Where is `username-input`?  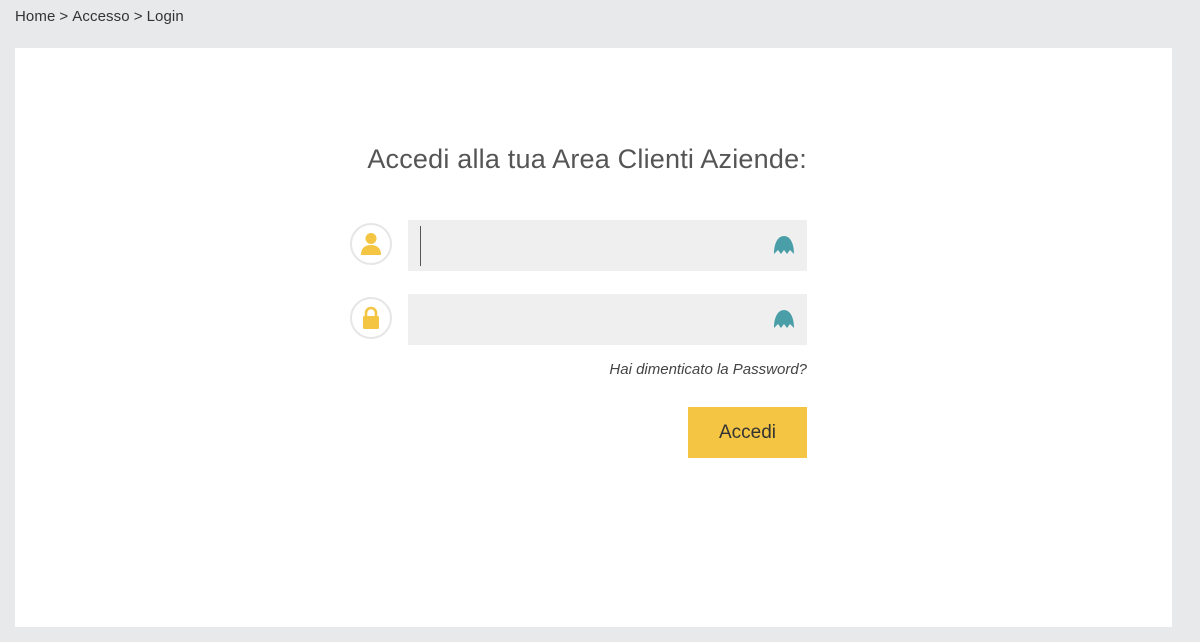 username-input is located at coordinates (607, 245).